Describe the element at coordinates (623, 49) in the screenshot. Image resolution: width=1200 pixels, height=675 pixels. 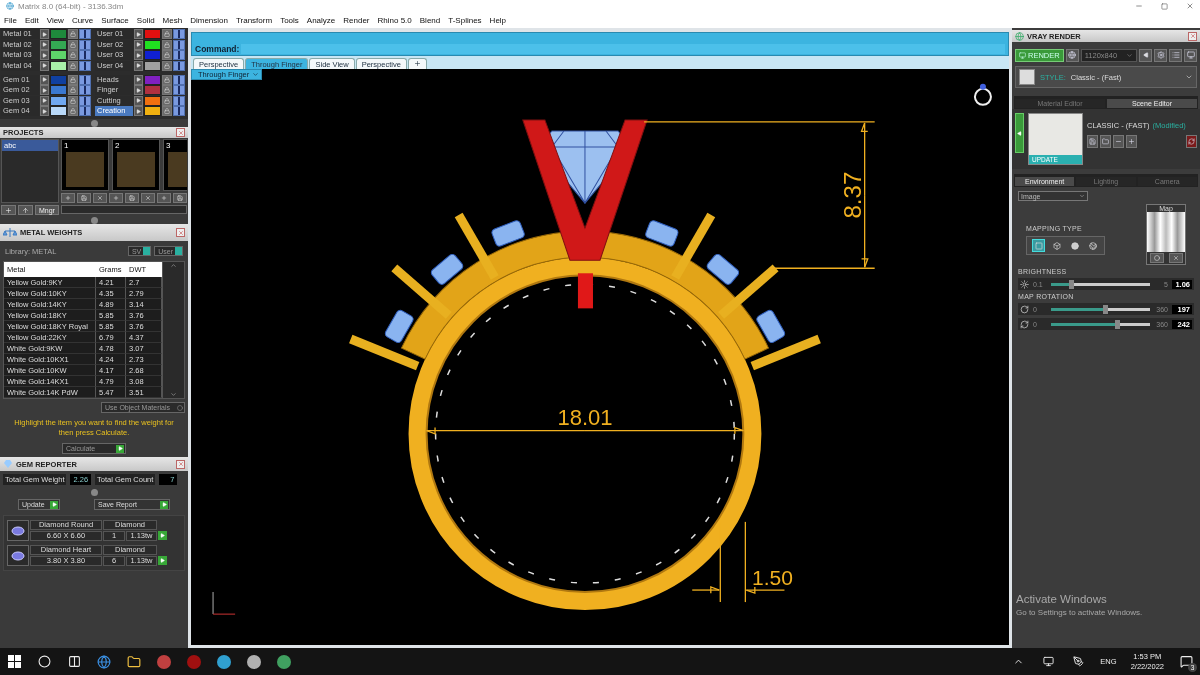
I see `command-input` at that location.